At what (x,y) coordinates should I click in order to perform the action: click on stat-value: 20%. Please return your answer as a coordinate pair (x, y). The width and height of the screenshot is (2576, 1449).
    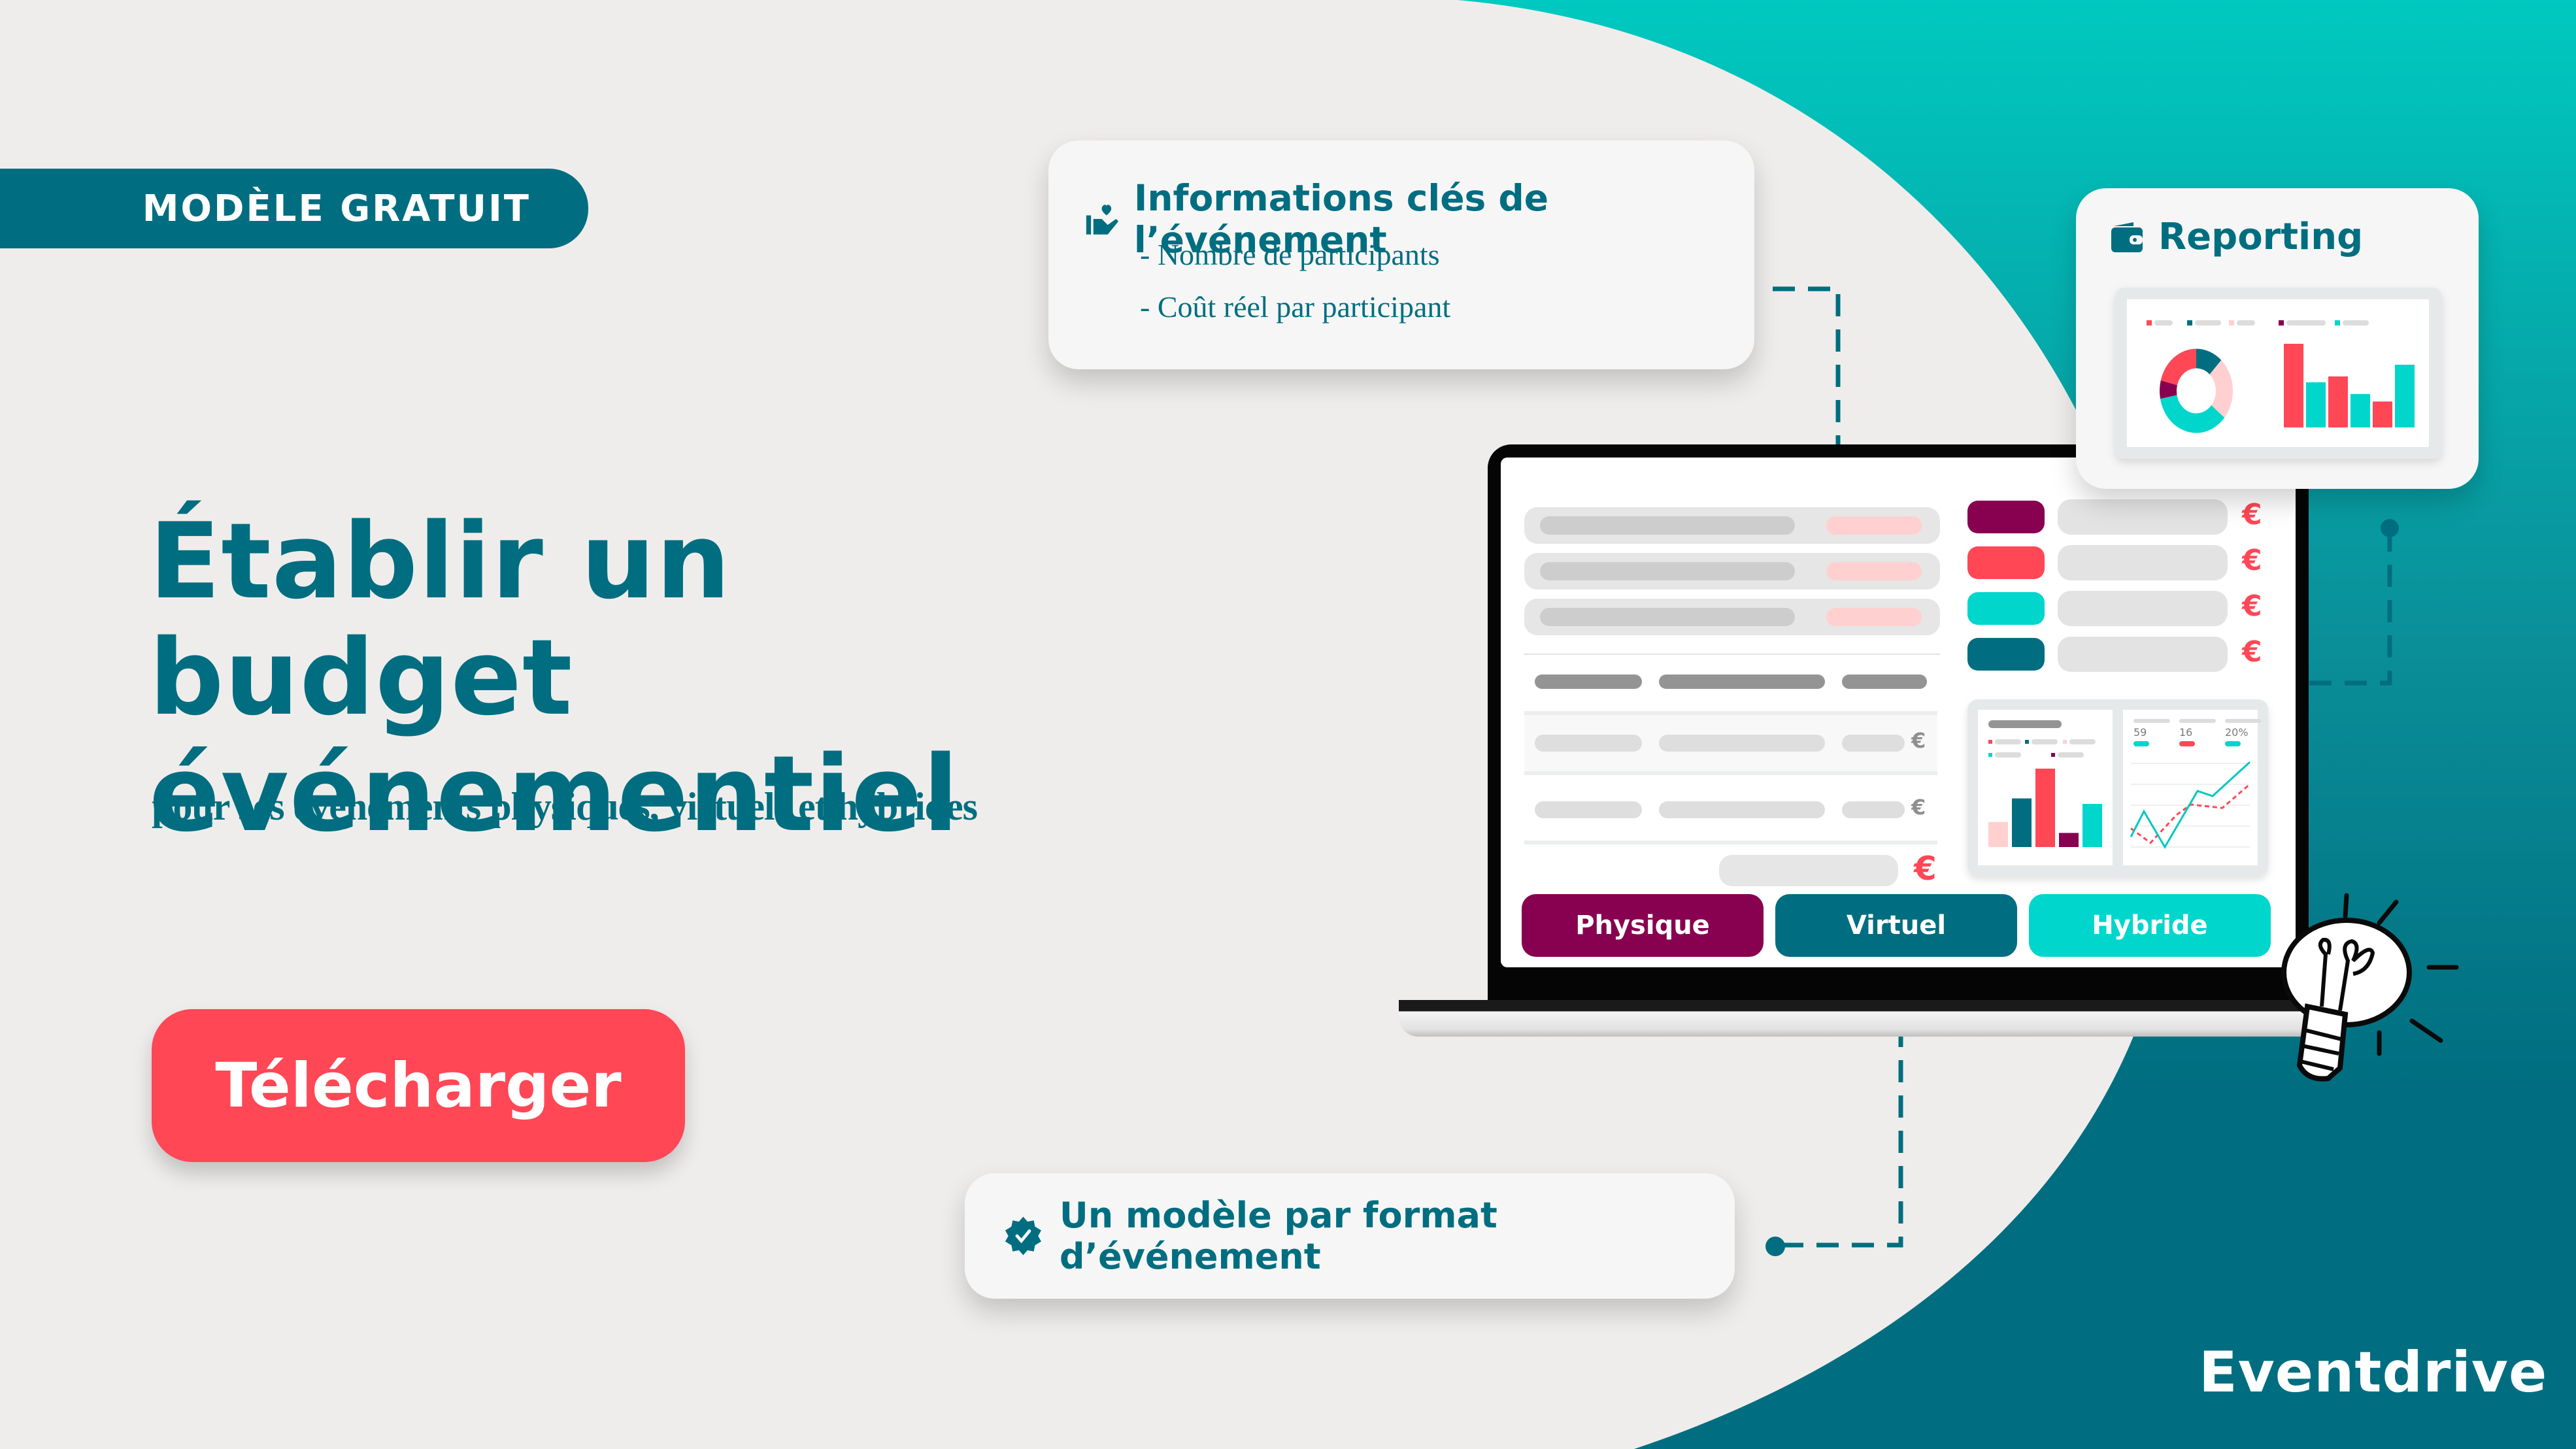
    Looking at the image, I should click on (2237, 732).